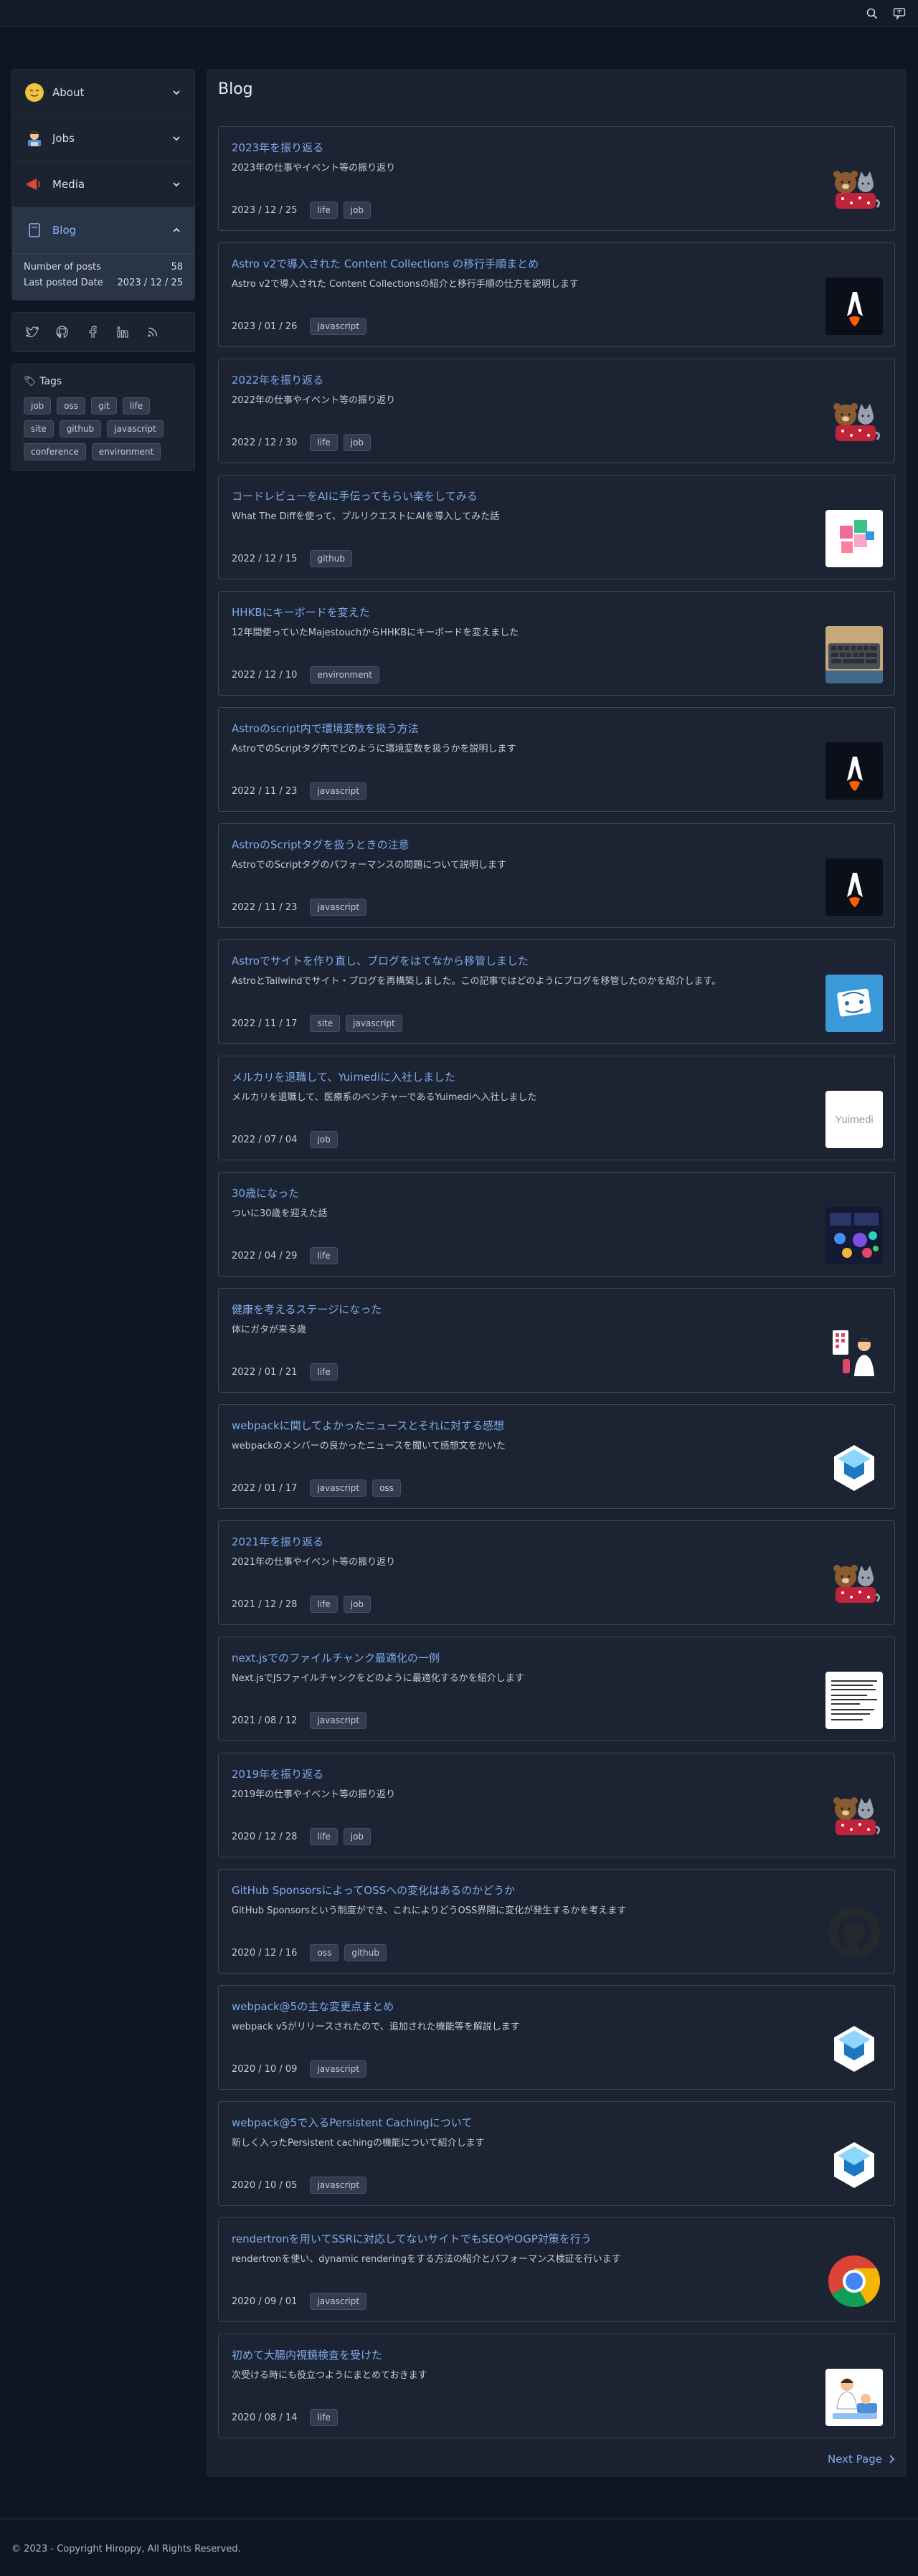  I want to click on post-title: 初めて大腸内視鏡検査を受けた, so click(307, 2354).